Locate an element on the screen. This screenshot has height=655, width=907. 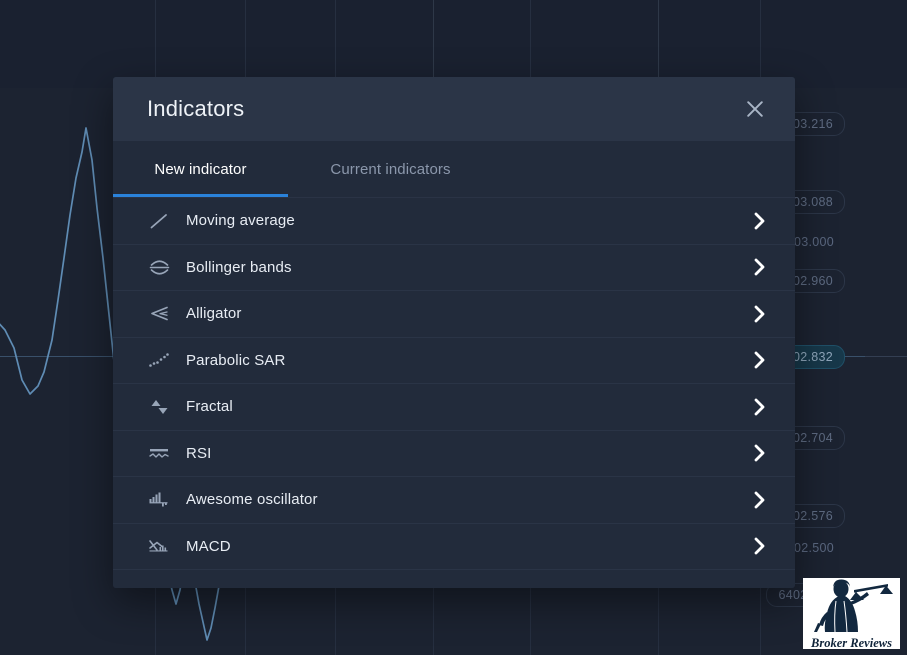
list-item-label: Parabolic SAR is located at coordinates (236, 360).